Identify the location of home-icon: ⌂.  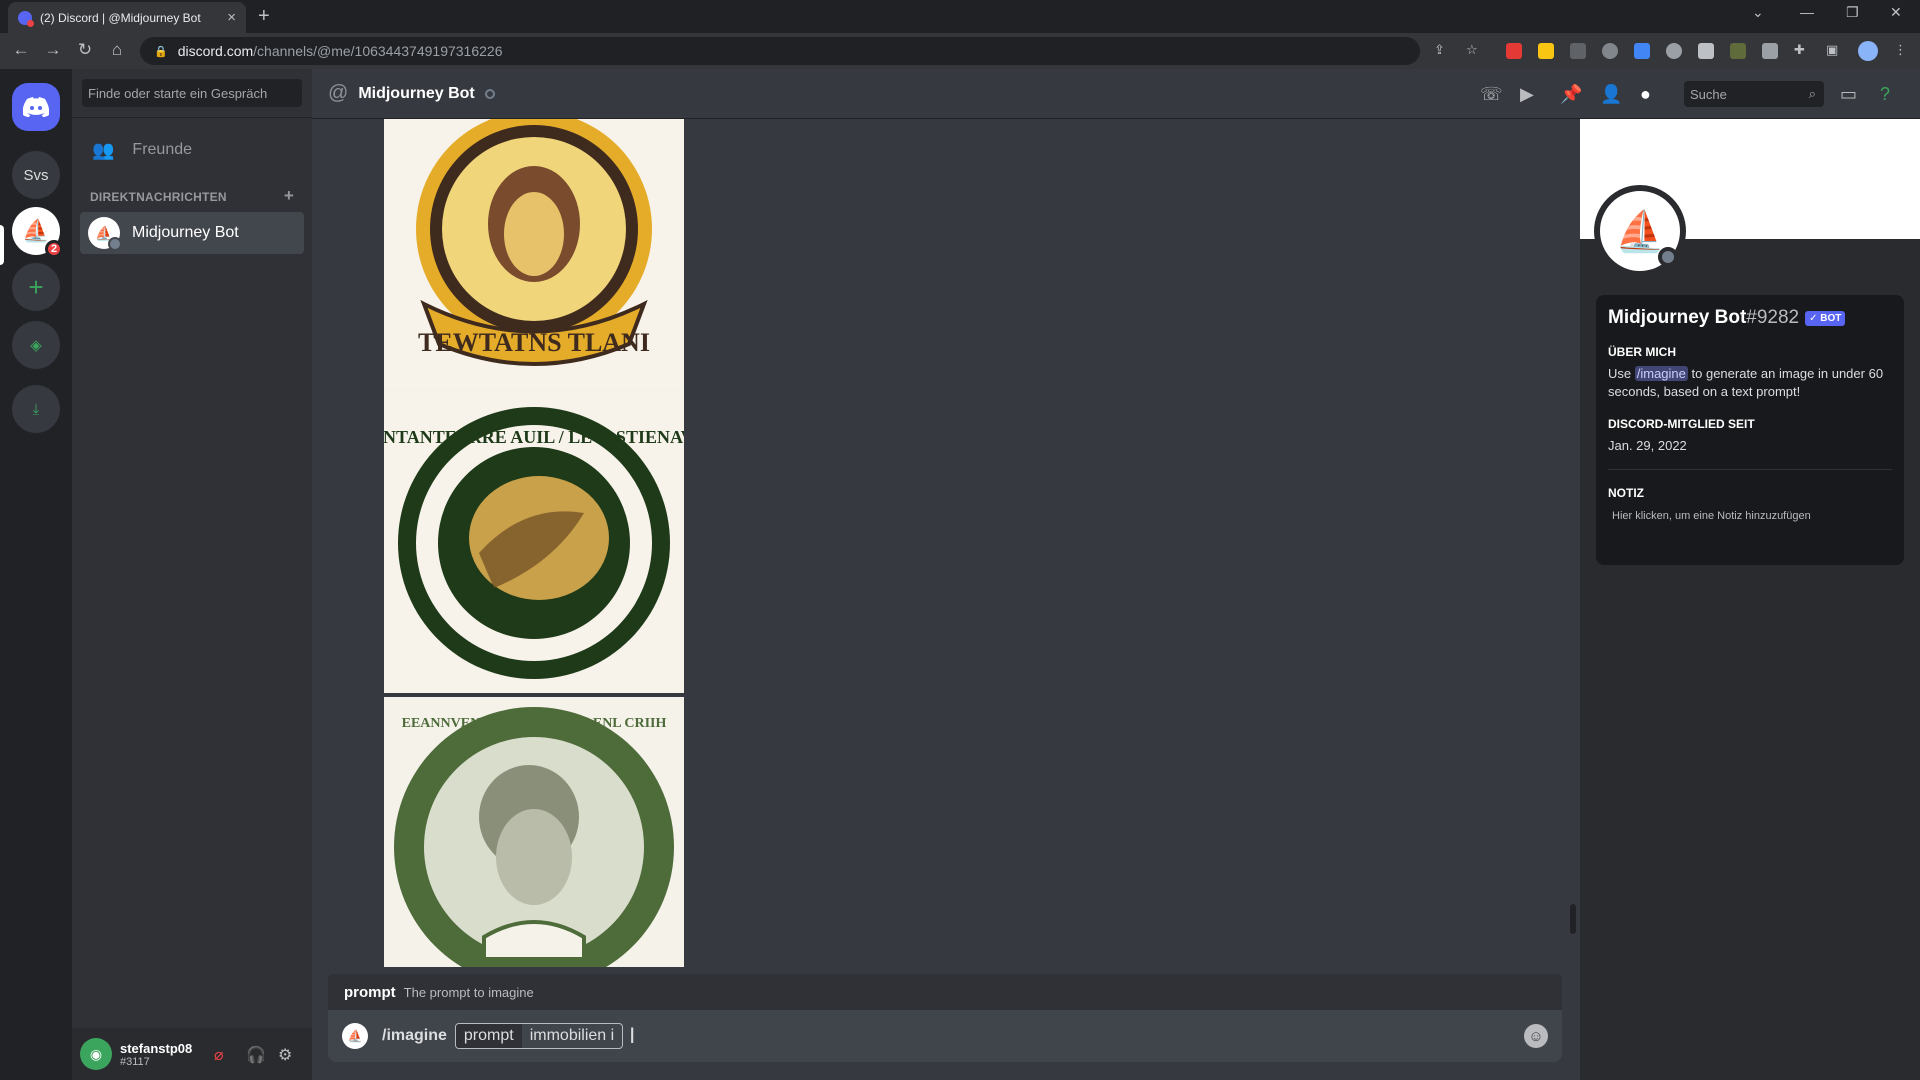
(117, 50).